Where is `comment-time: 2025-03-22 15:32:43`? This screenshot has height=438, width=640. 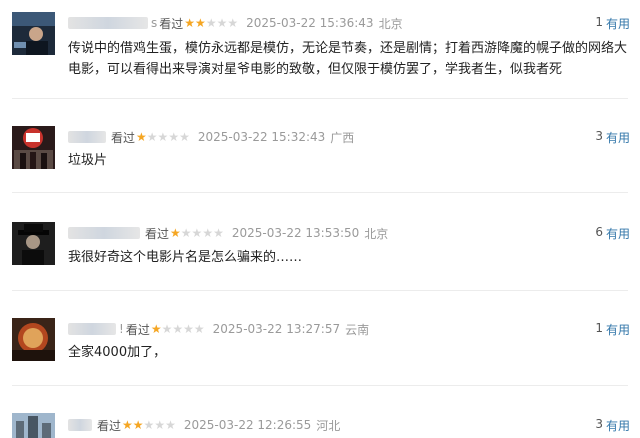 comment-time: 2025-03-22 15:32:43 is located at coordinates (261, 137).